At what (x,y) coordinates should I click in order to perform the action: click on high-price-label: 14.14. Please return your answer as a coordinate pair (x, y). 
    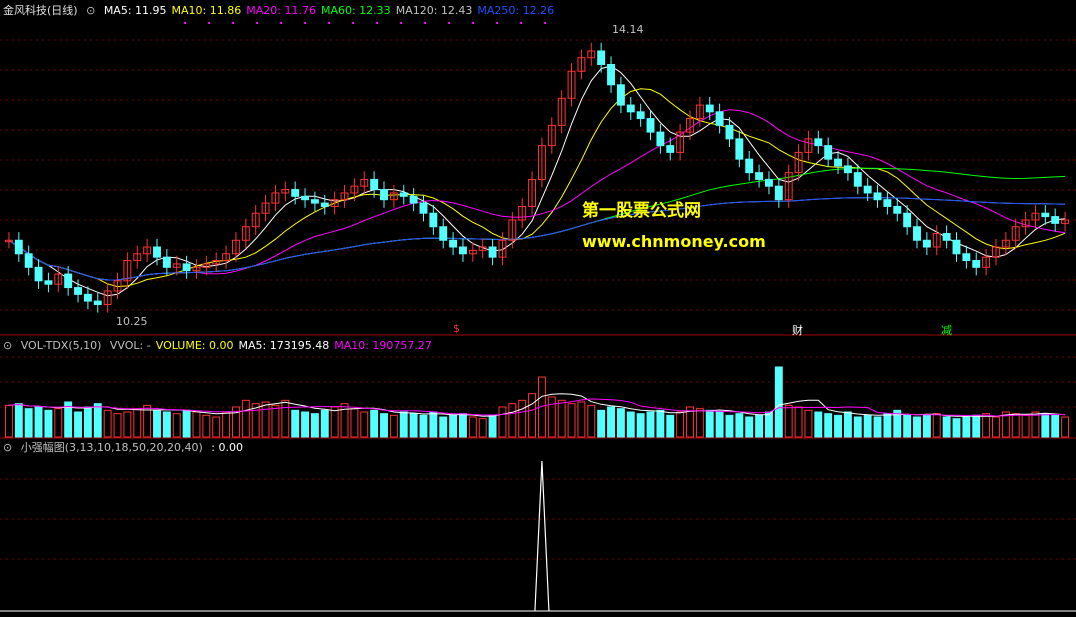
    Looking at the image, I should click on (628, 29).